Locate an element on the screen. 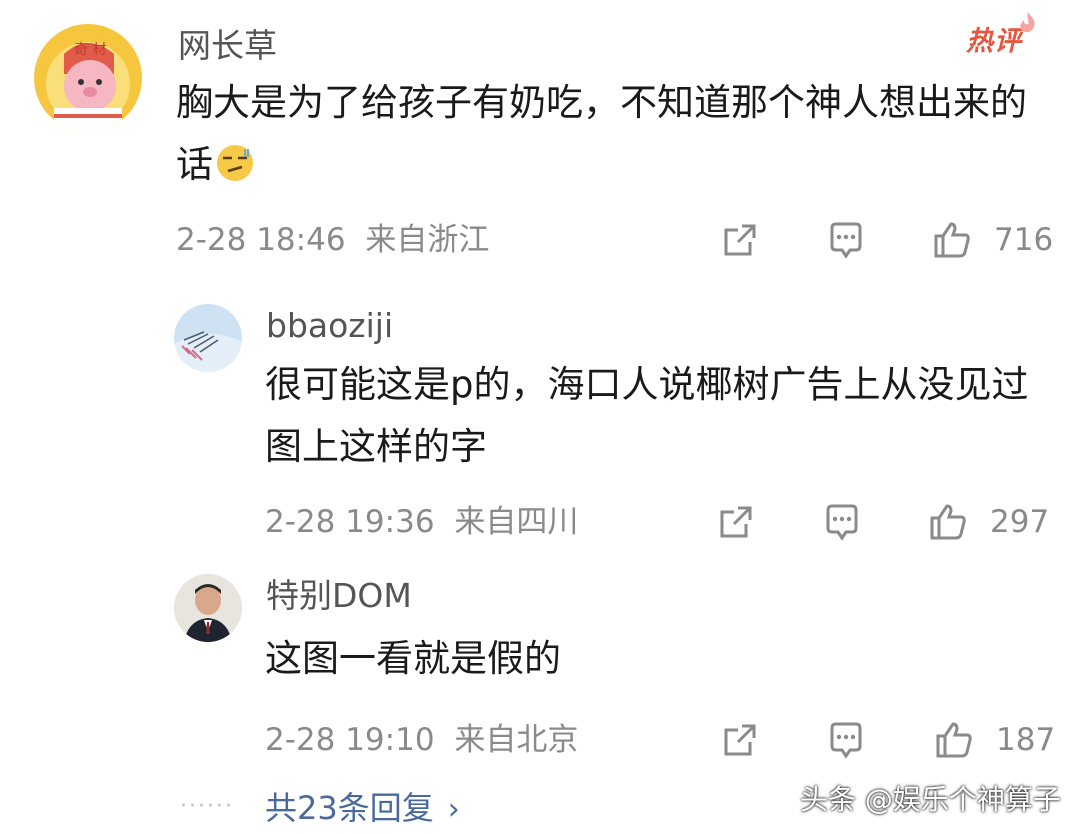 This screenshot has width=1080, height=834. reply-meta: 2-28 19:10 来自北京 is located at coordinates (421, 740).